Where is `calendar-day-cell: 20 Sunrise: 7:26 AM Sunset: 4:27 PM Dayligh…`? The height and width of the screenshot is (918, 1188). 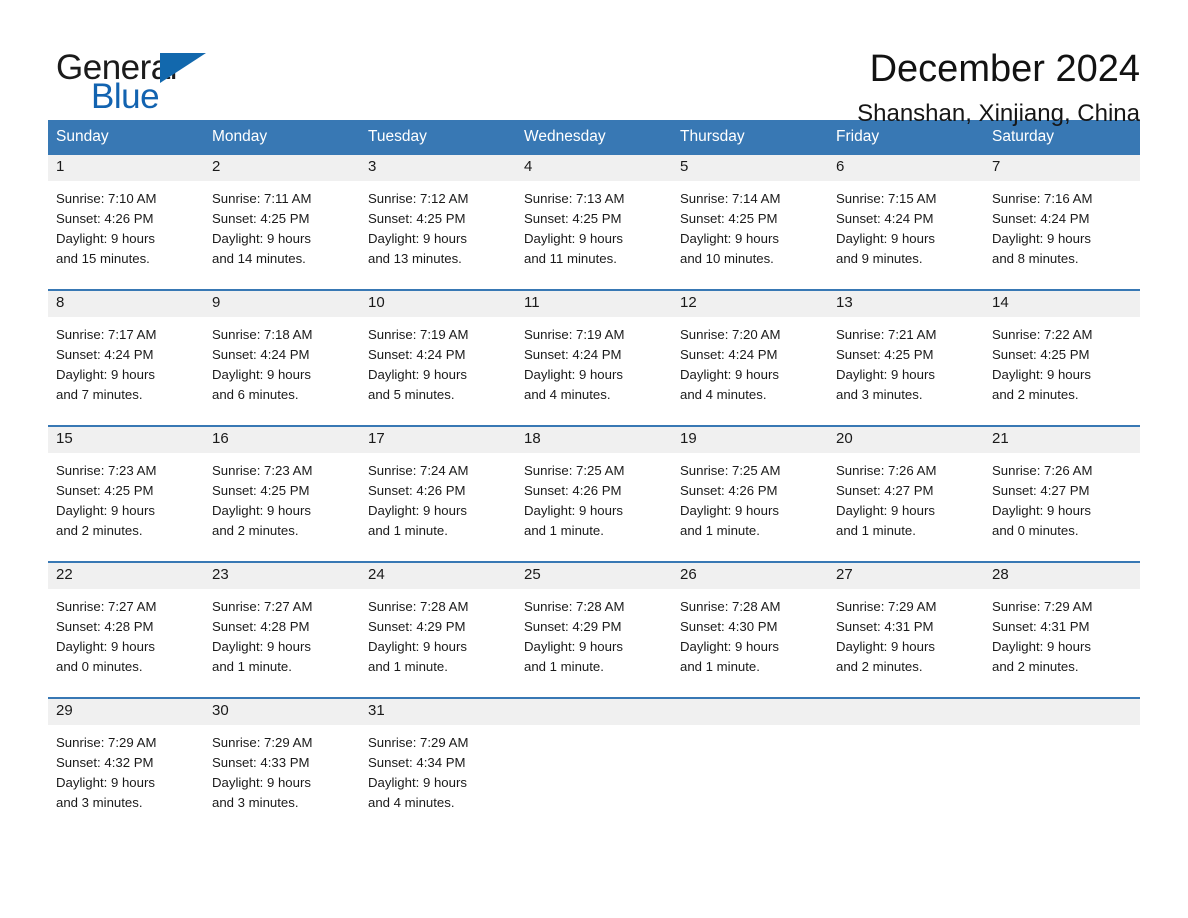
calendar-day-cell: 20 Sunrise: 7:26 AM Sunset: 4:27 PM Dayligh… is located at coordinates (906, 493).